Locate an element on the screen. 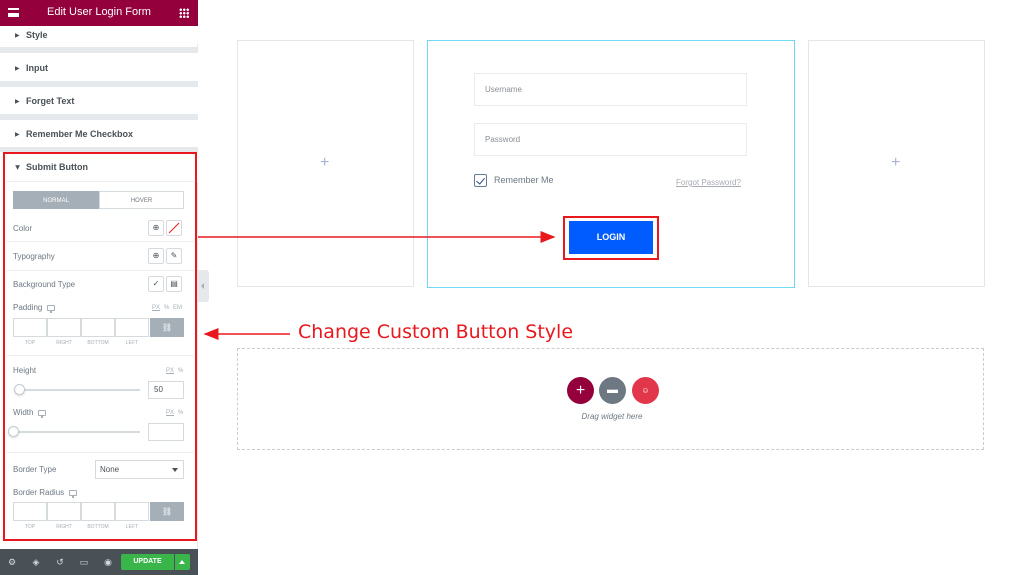 The image size is (1024, 575). annotation-arrows is located at coordinates (377, 285).